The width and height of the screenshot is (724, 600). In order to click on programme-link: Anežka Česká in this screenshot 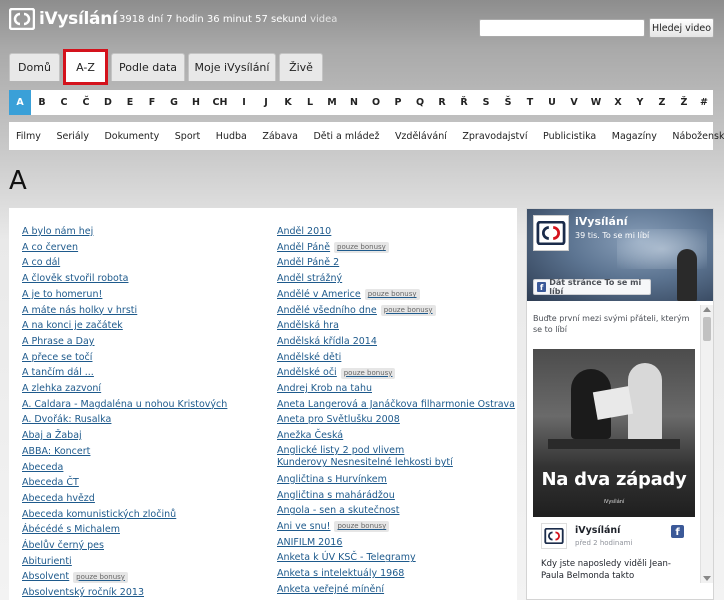, I will do `click(310, 436)`.